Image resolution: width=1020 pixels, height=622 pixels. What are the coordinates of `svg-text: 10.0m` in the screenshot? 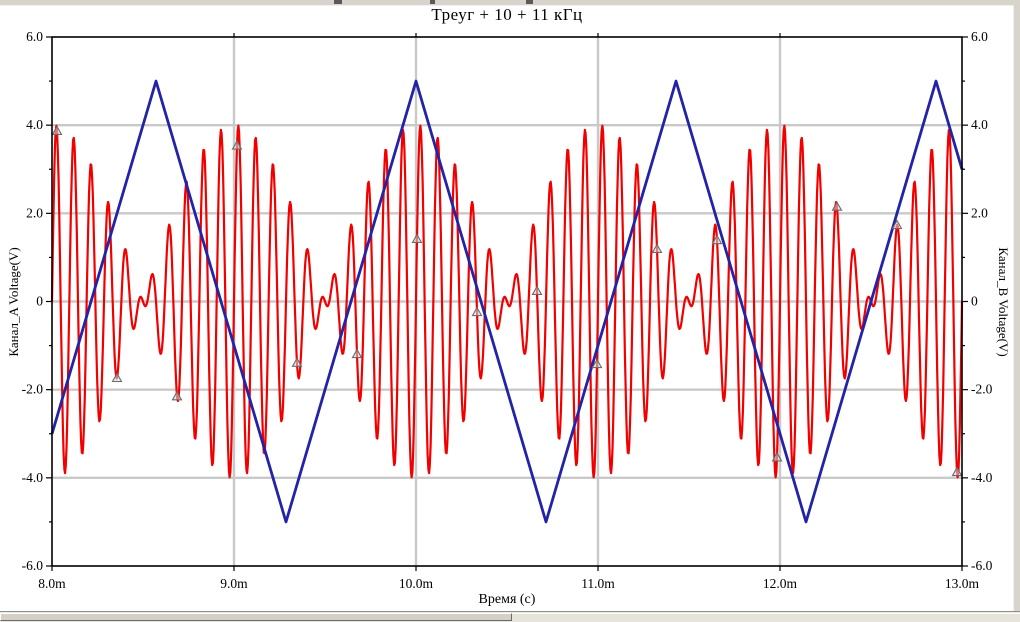 It's located at (416, 583).